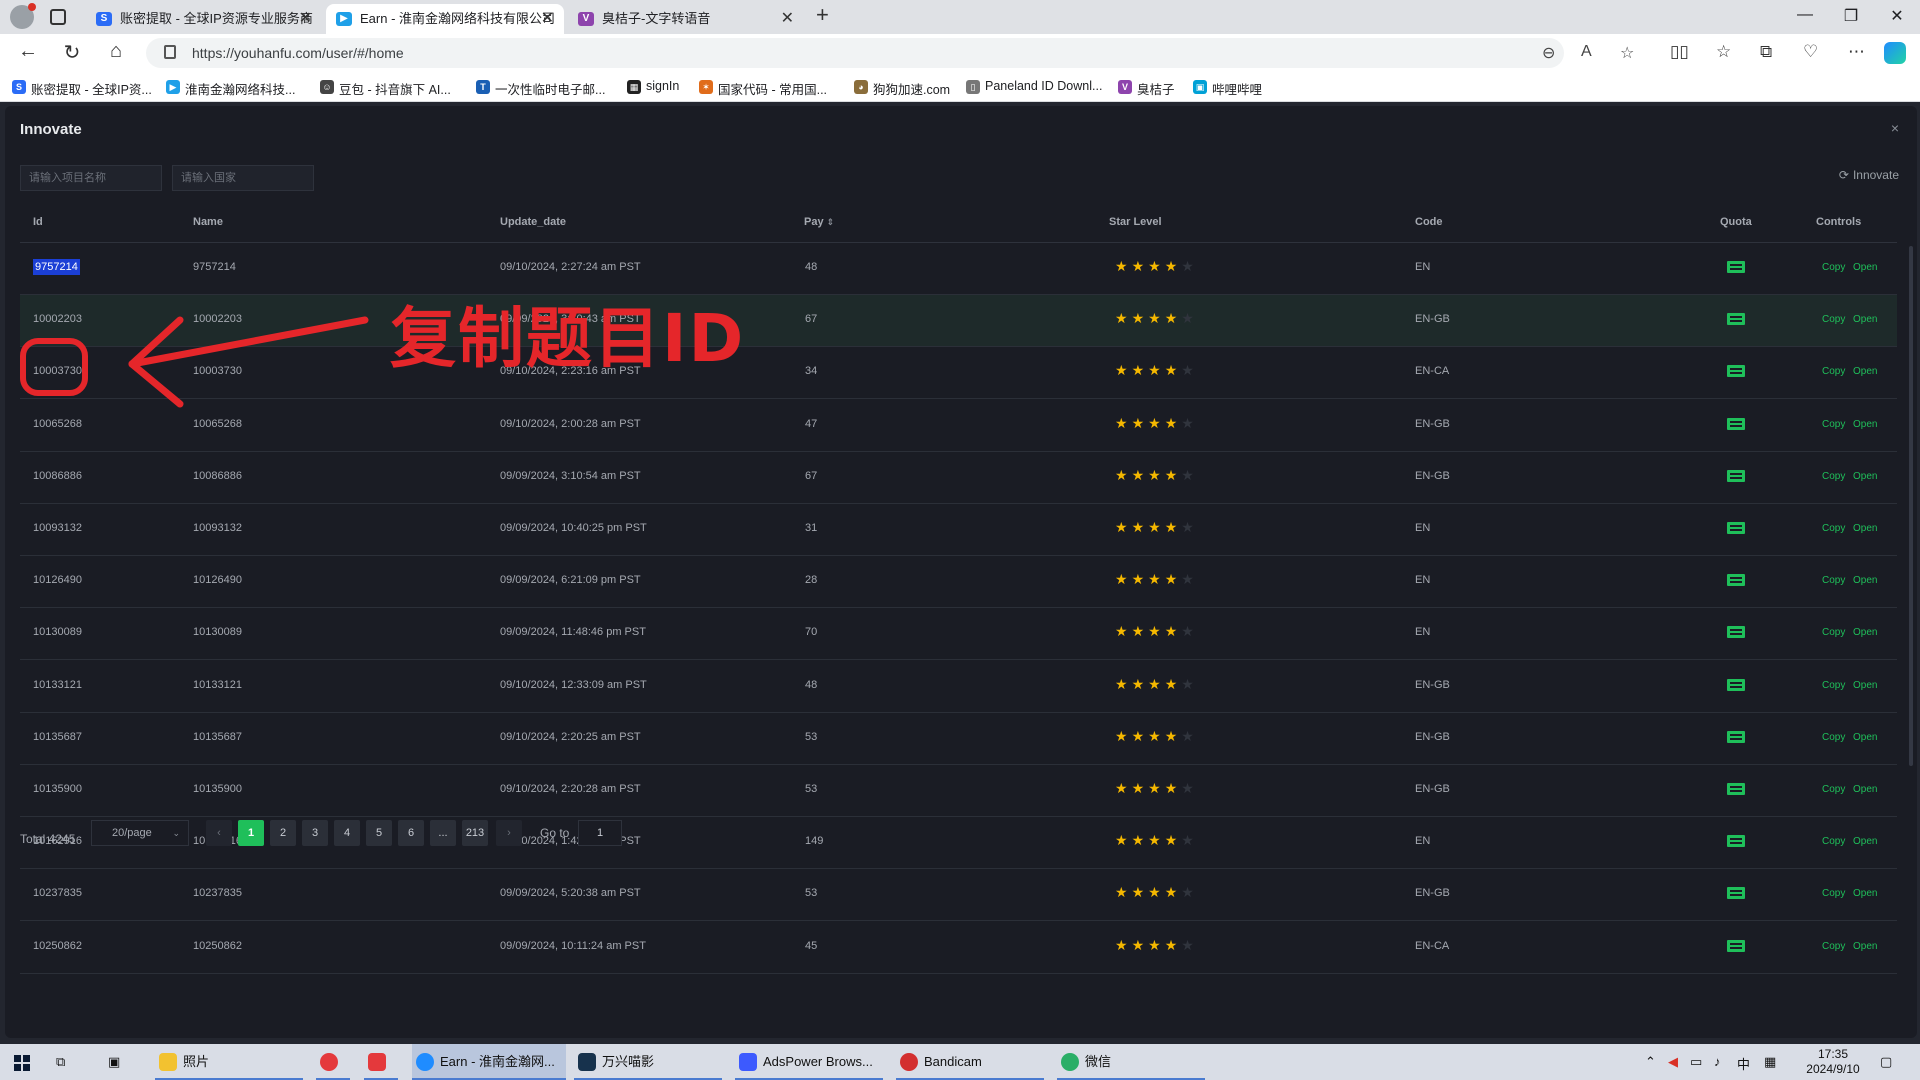  Describe the element at coordinates (333, 1062) in the screenshot. I see `taskbar-item-music` at that location.